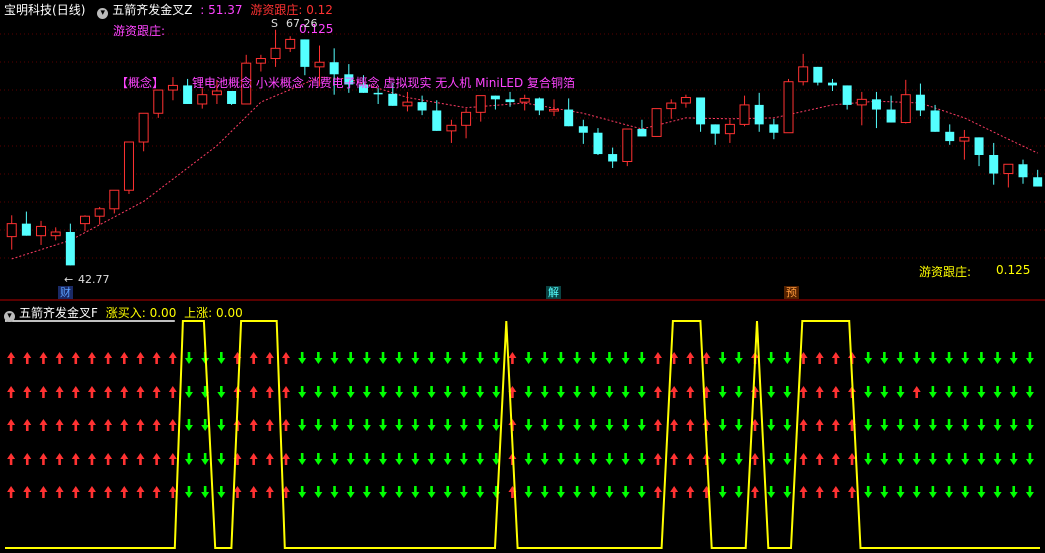 The height and width of the screenshot is (553, 1045). What do you see at coordinates (125, 313) in the screenshot?
I see `sub-chart-header: ▾ 五箭齐发金叉F 涨买入: 0.00 上涨: 0.00` at bounding box center [125, 313].